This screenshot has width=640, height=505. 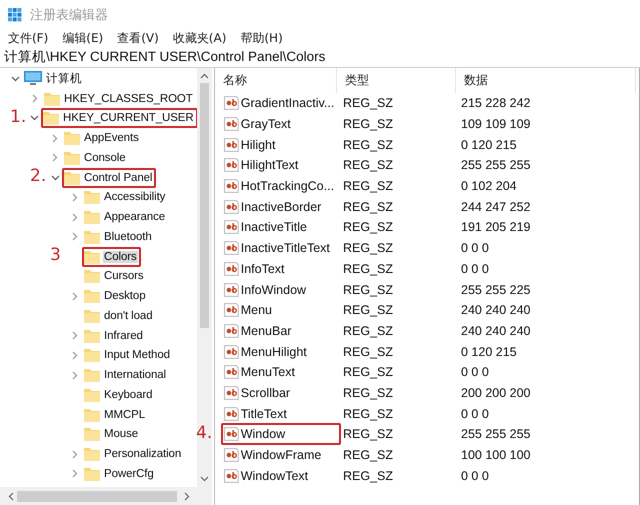 I want to click on value-name: InfoWindow, so click(x=289, y=290).